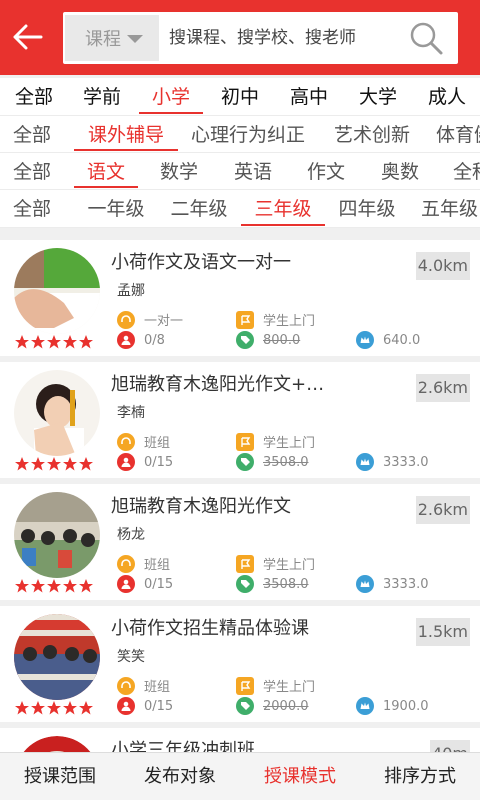 The image size is (480, 800). Describe the element at coordinates (253, 171) in the screenshot. I see `subject-english: 英语` at that location.